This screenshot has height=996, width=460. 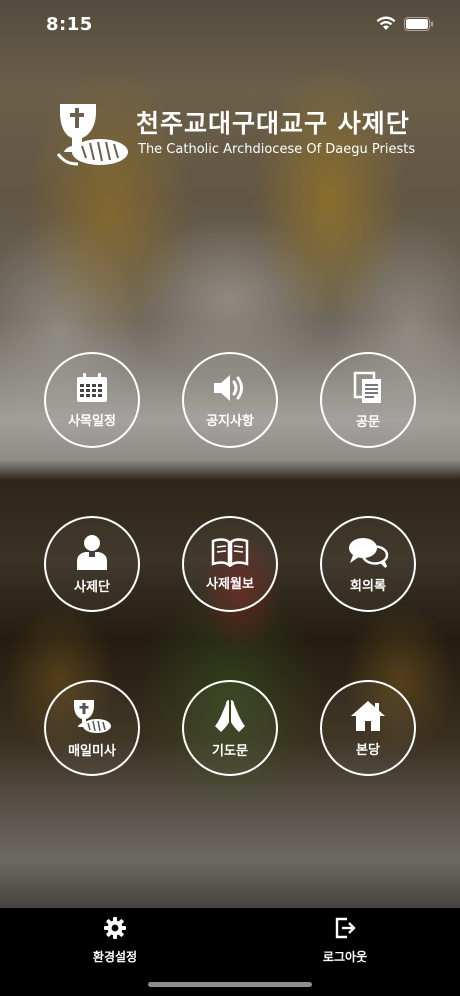 I want to click on menu-daily-mass-button: 매일미사, so click(x=92, y=728).